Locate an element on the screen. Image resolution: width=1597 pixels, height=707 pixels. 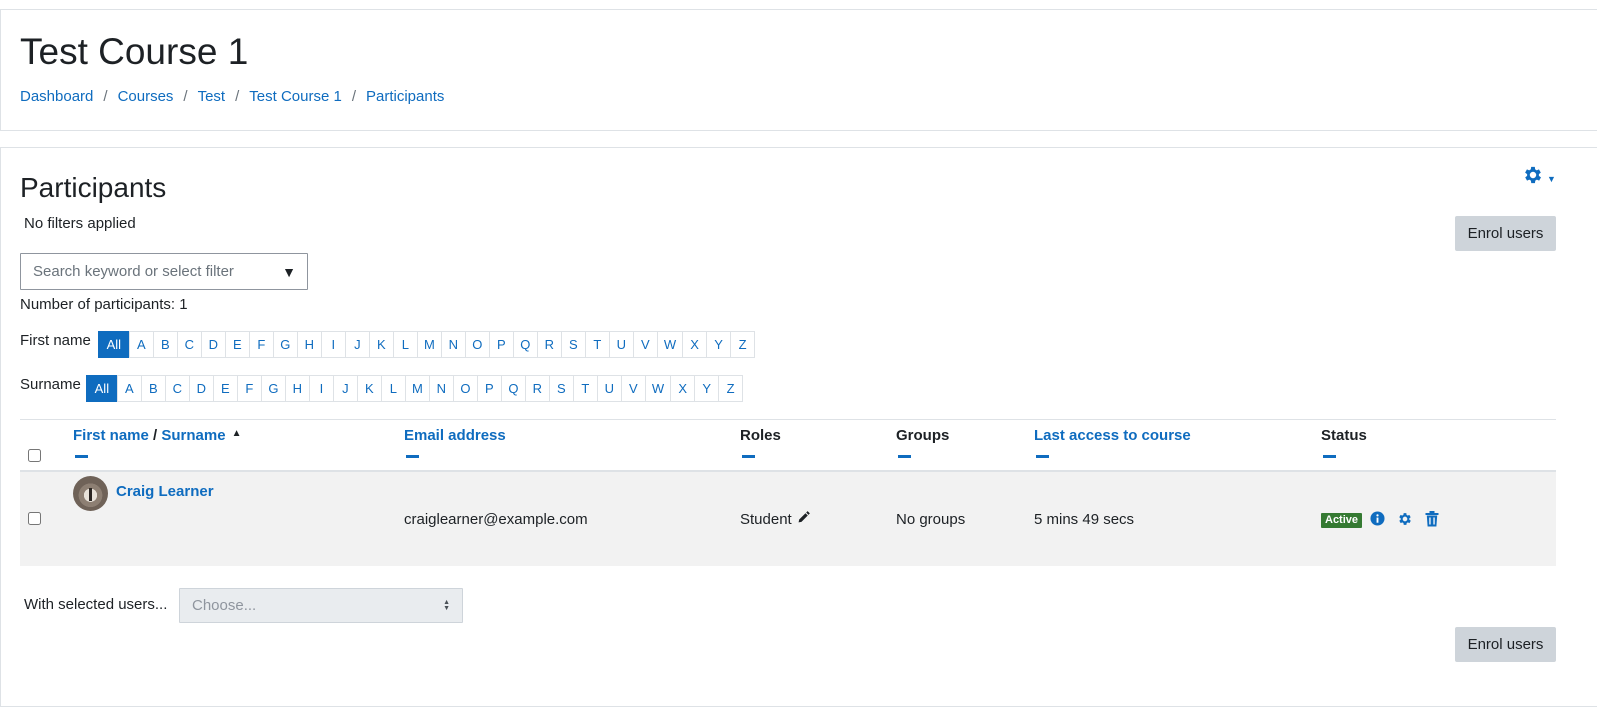
surname-initial-y: Y is located at coordinates (707, 388).